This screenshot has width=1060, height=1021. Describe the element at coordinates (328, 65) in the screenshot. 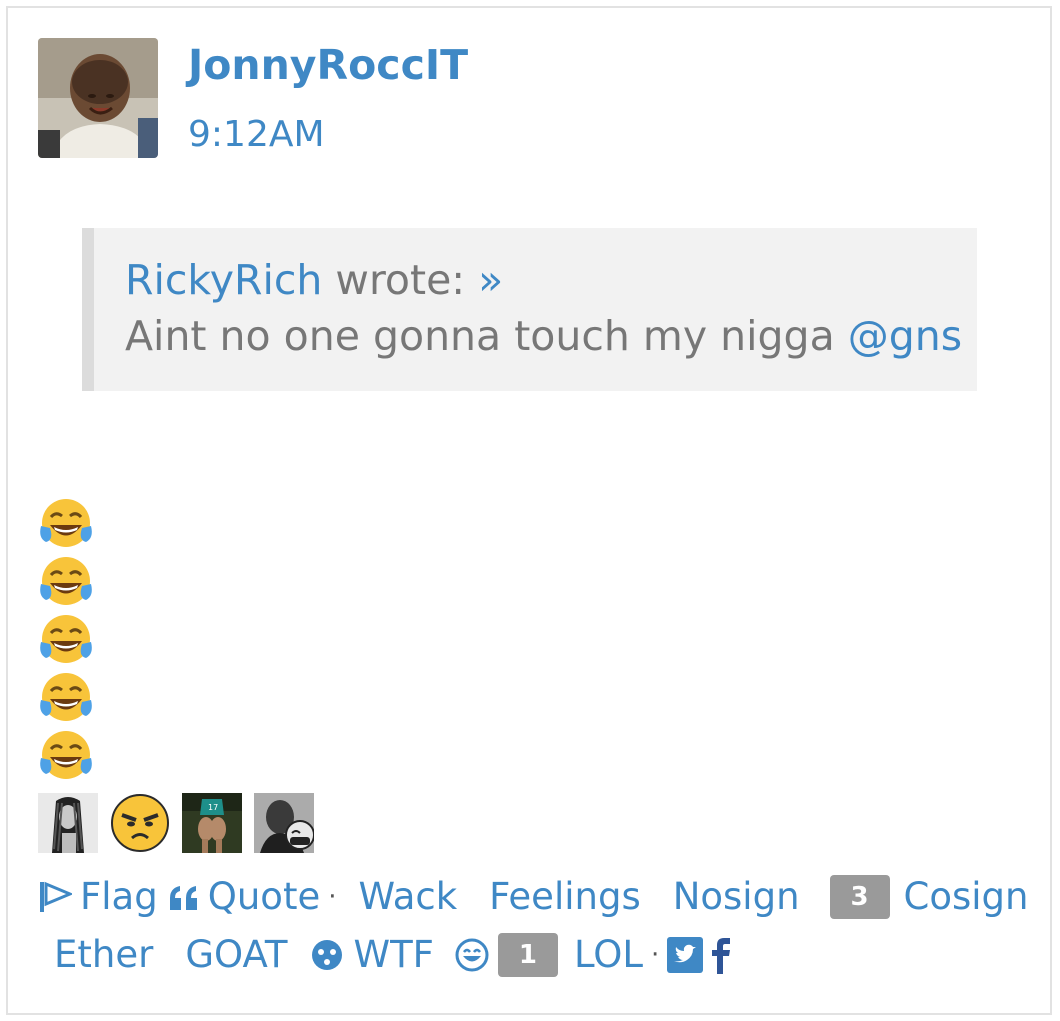

I see `author-name: JonnyRoccIT` at that location.